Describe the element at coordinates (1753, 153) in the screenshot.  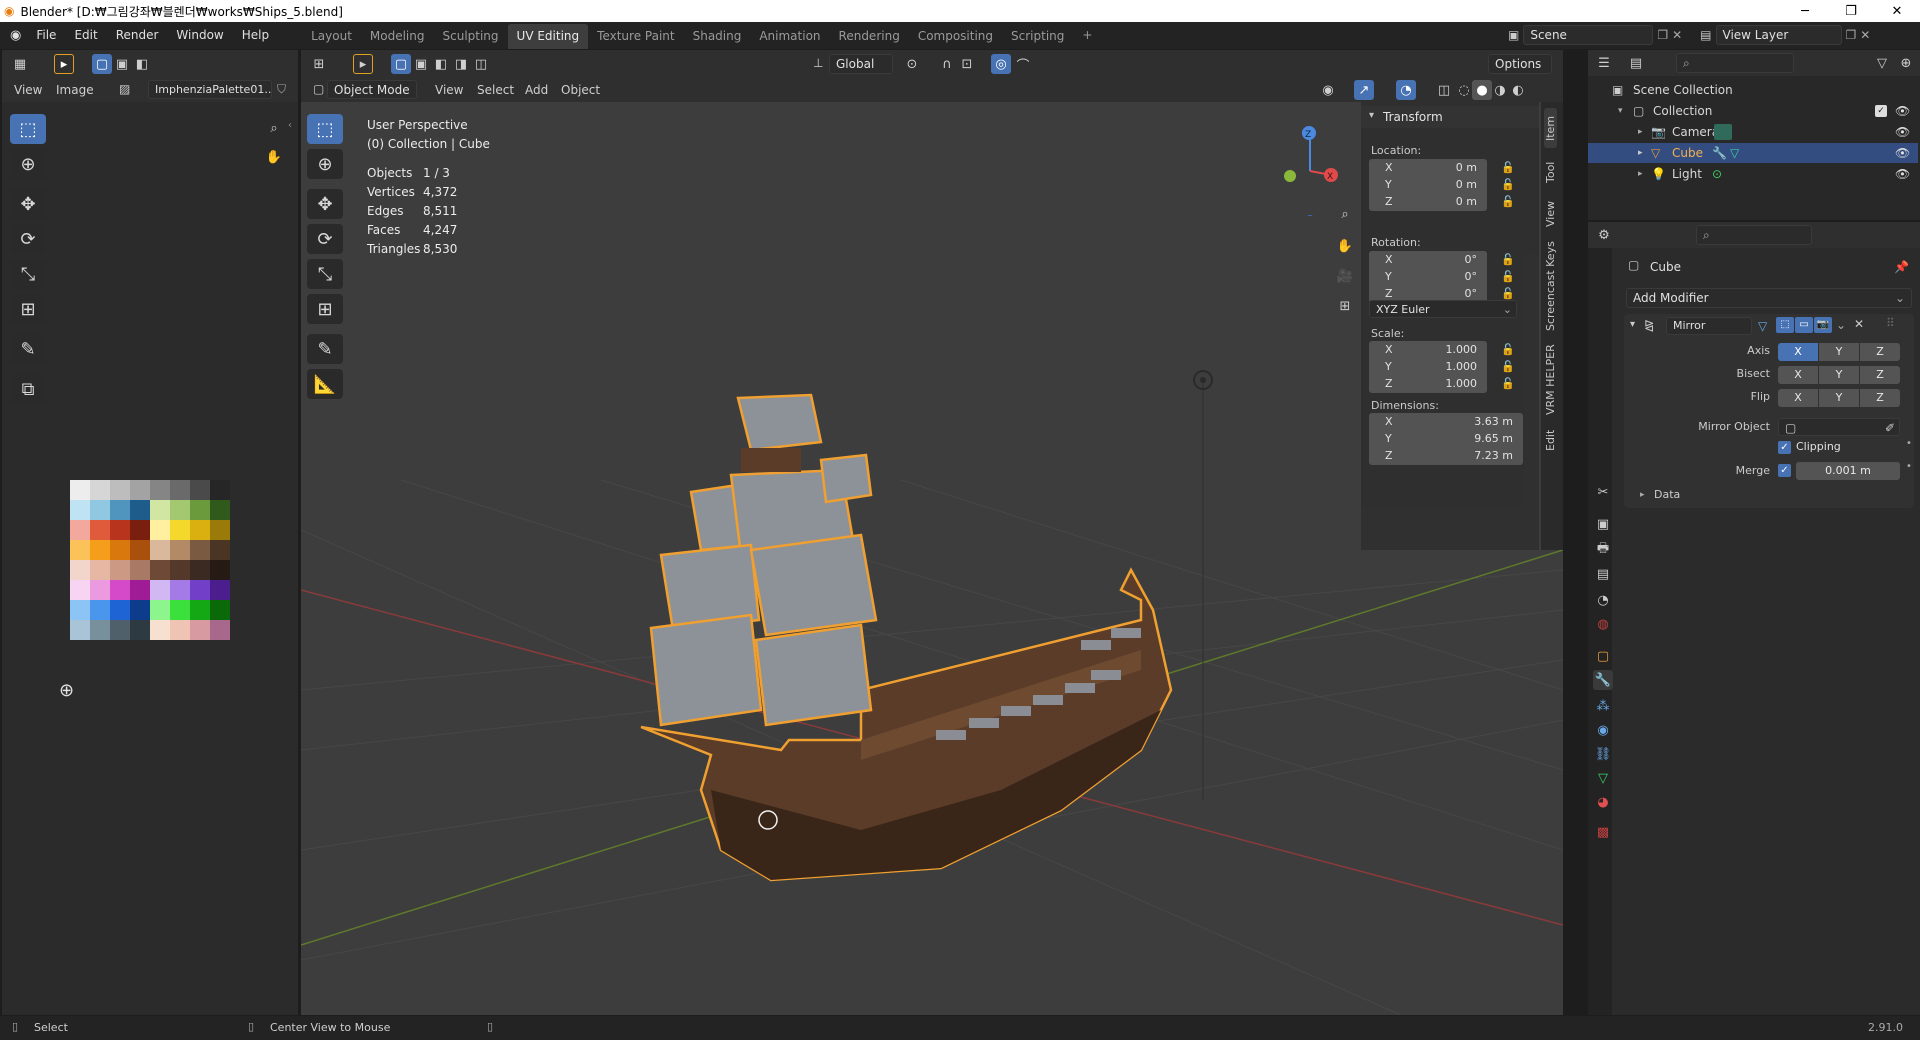
I see `outliner-item-cube: ▸ ▽ Cube 🔧 ▽ 👁` at that location.